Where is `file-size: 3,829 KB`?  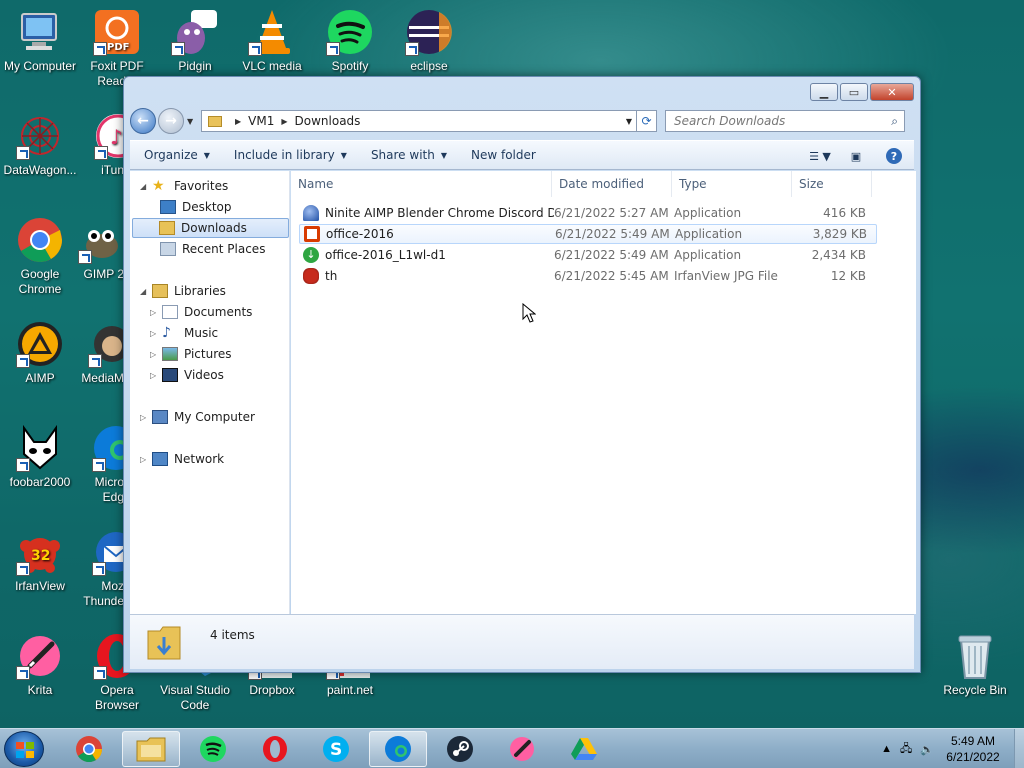
file-size: 3,829 KB is located at coordinates (839, 234).